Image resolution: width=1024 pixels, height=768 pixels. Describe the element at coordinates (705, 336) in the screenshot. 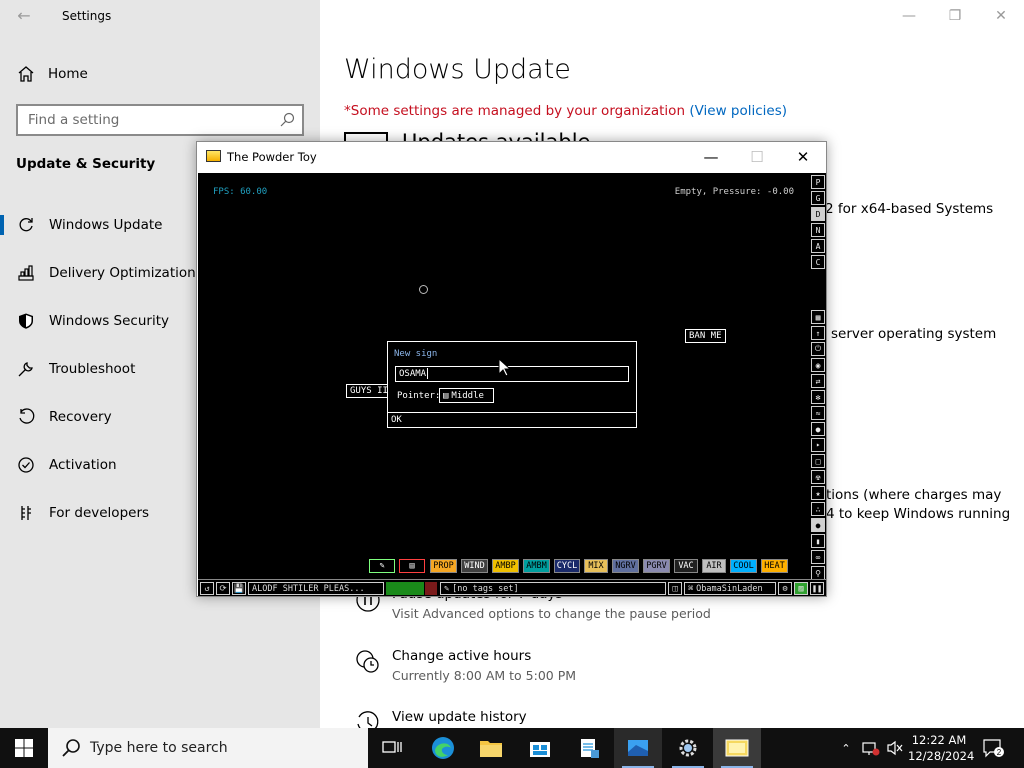

I see `sign-ban-me: BAN ME` at that location.